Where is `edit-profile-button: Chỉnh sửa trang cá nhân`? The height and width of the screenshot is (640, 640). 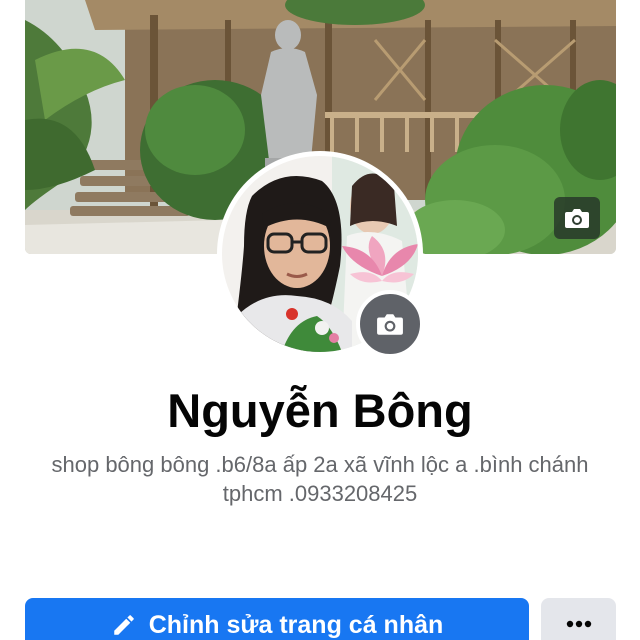
edit-profile-button: Chỉnh sửa trang cá nhân is located at coordinates (277, 619).